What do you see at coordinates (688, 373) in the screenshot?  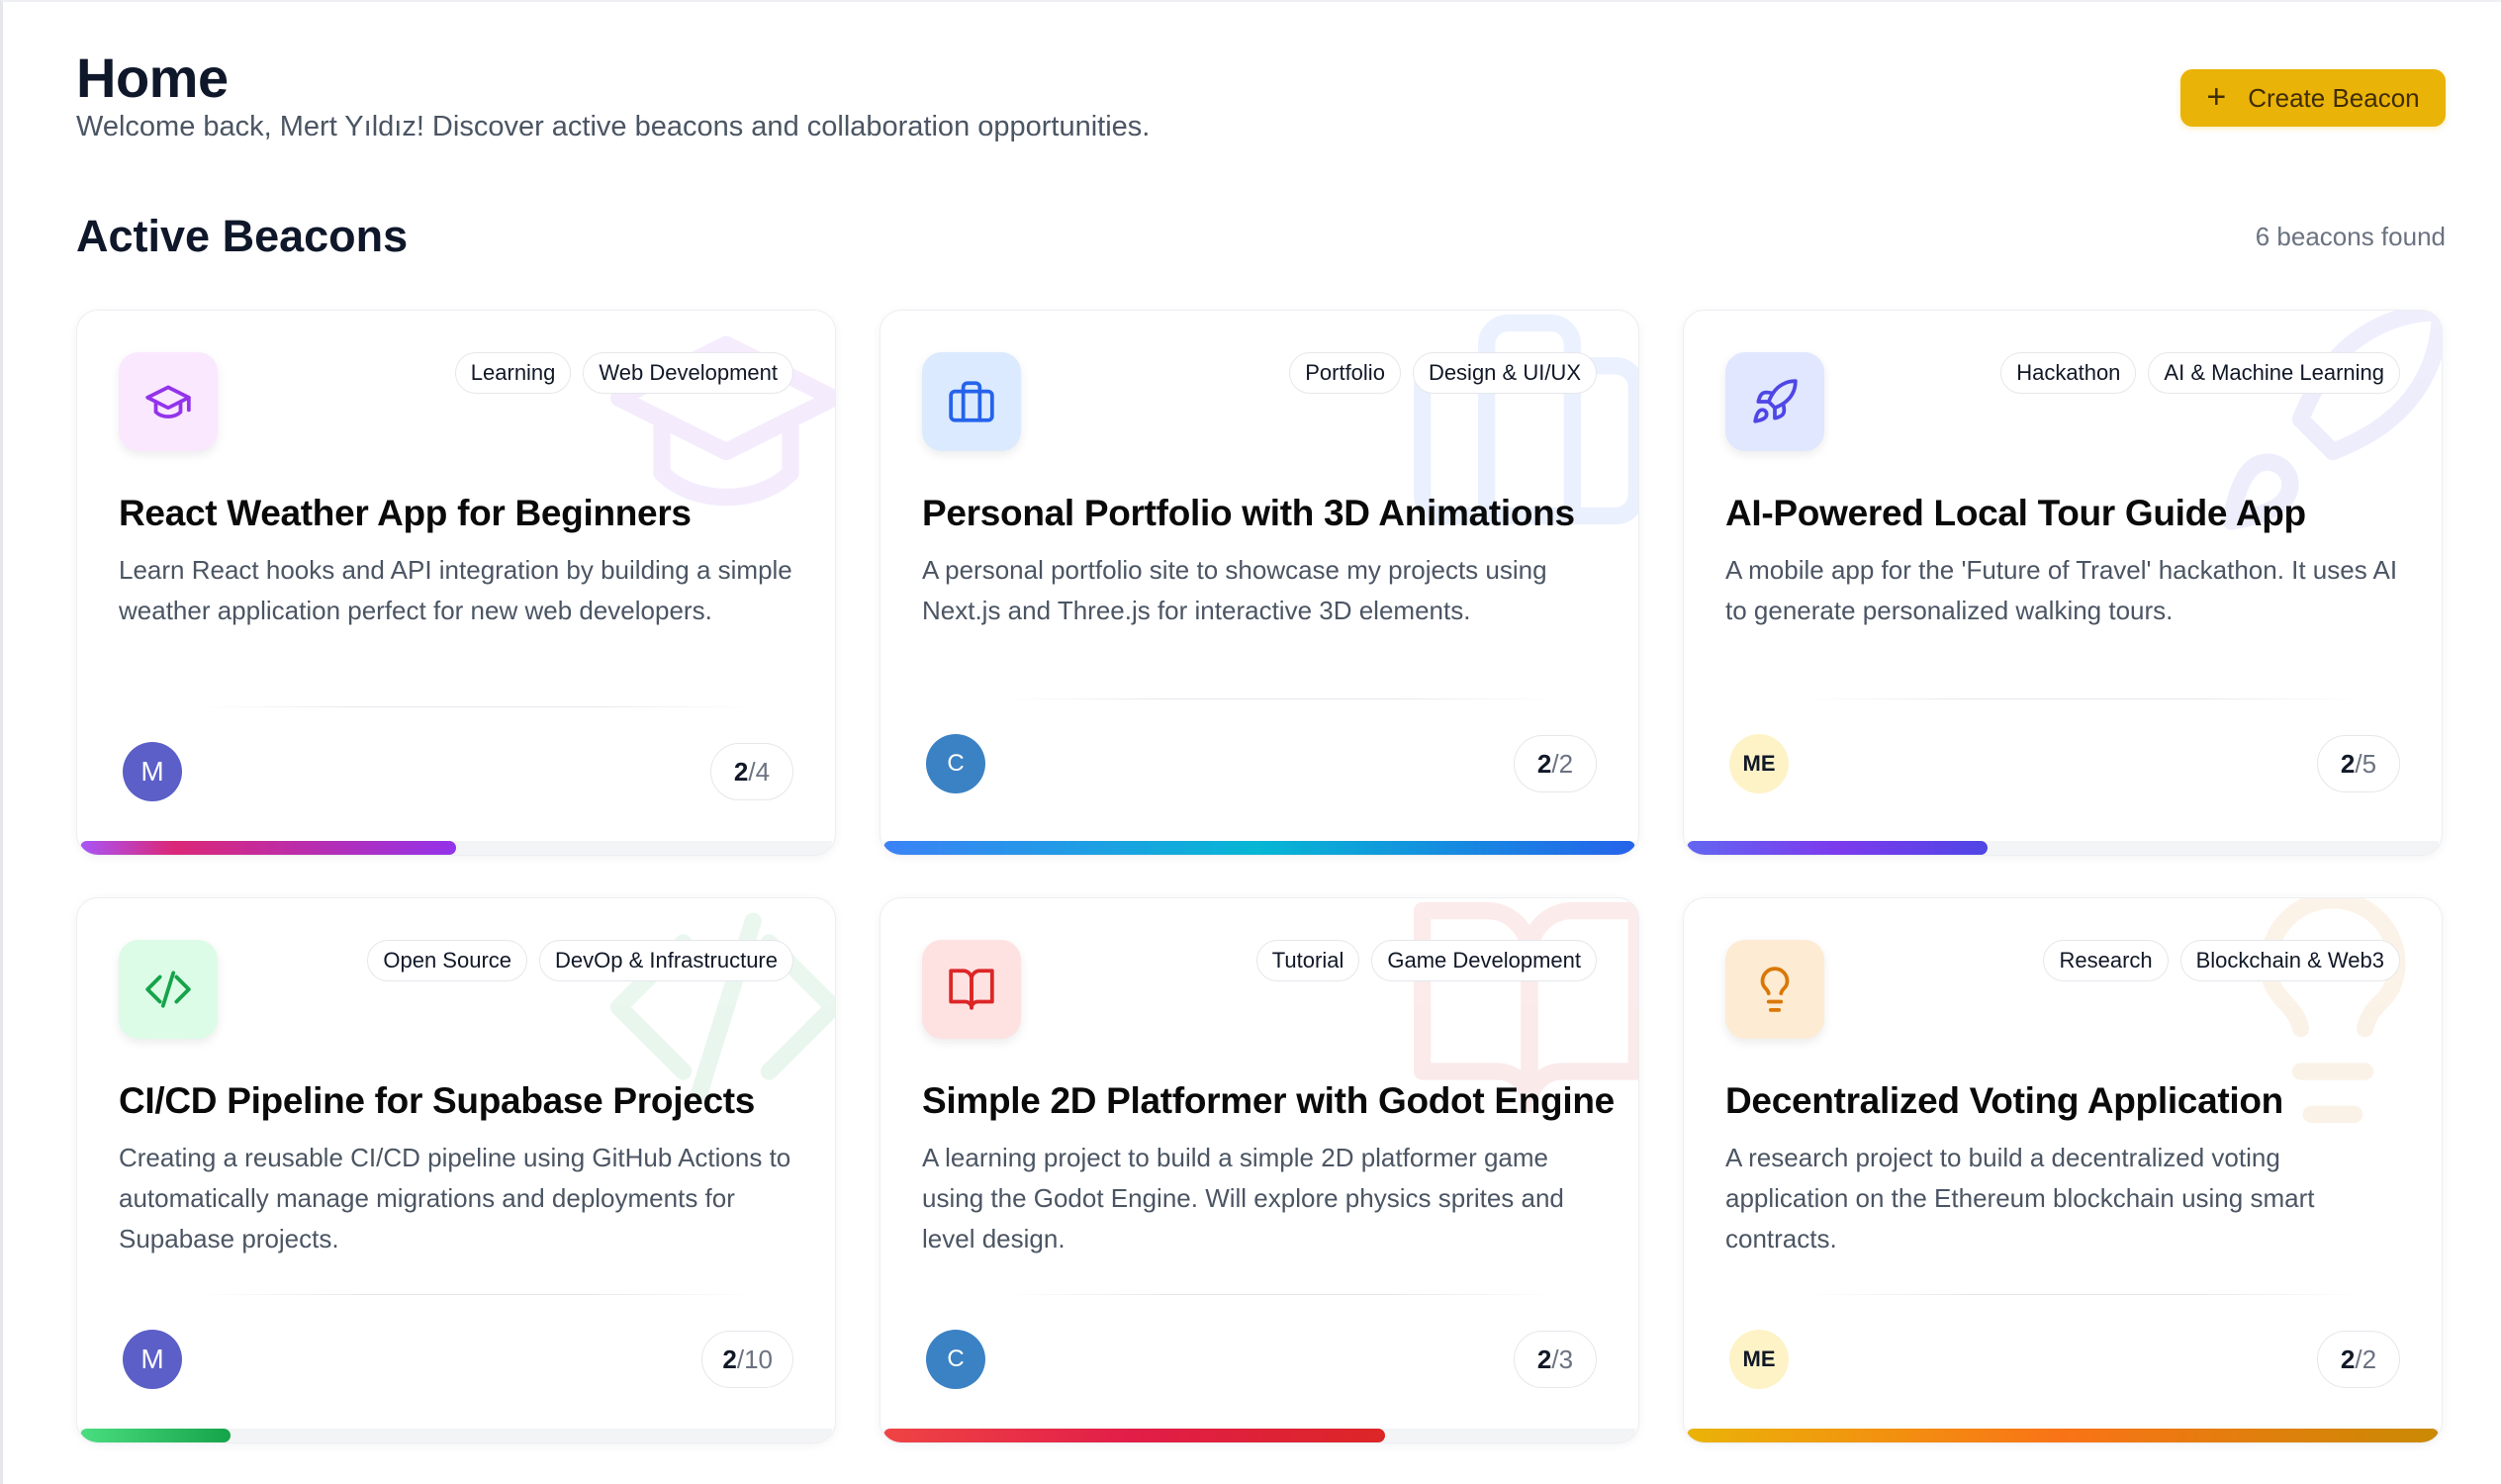 I see `tag: Web Development` at bounding box center [688, 373].